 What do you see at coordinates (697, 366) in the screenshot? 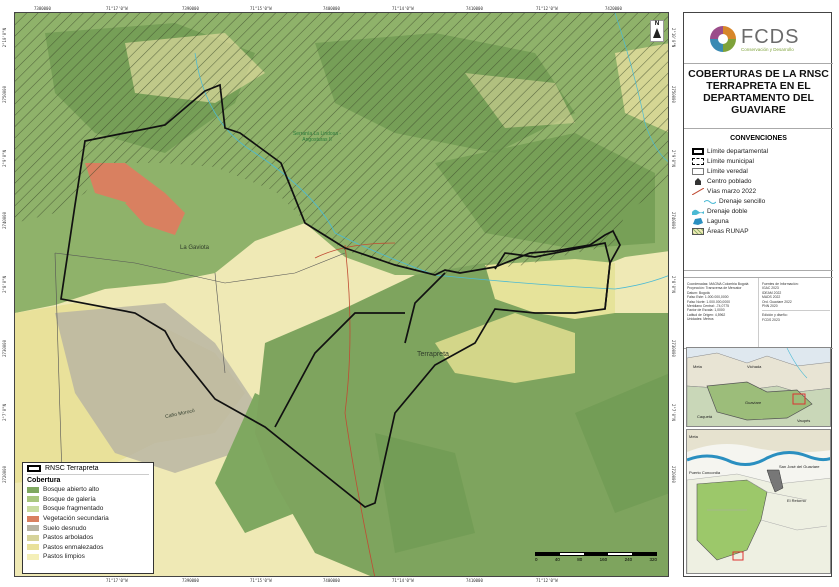
I see `inset-label-meta: Meta` at bounding box center [697, 366].